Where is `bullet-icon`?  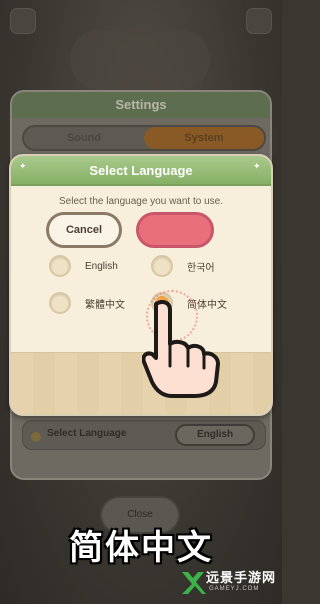
bullet-icon is located at coordinates (36, 437).